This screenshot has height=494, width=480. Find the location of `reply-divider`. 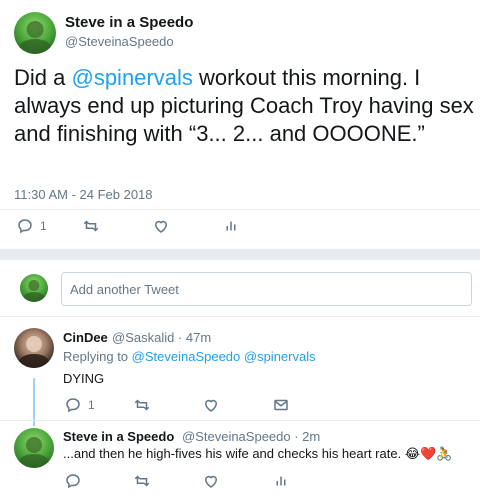

reply-divider is located at coordinates (240, 420).